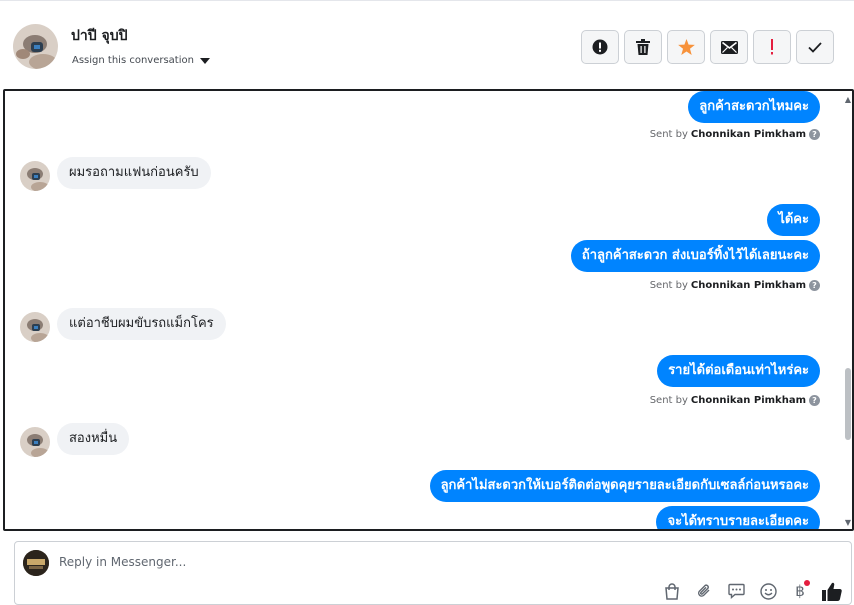  I want to click on baht-icon: ฿, so click(800, 591).